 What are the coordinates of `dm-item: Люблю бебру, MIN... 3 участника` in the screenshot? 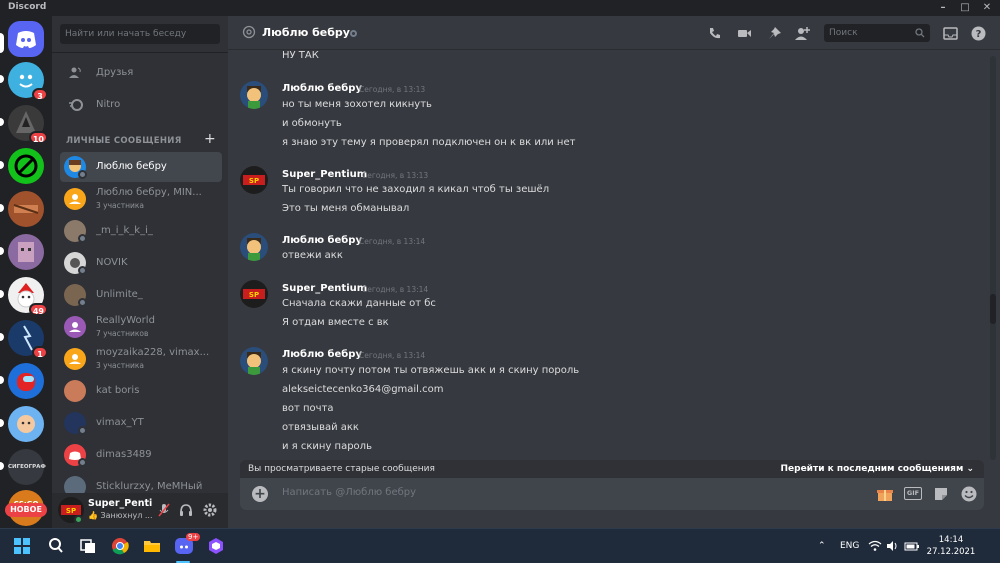 It's located at (141, 199).